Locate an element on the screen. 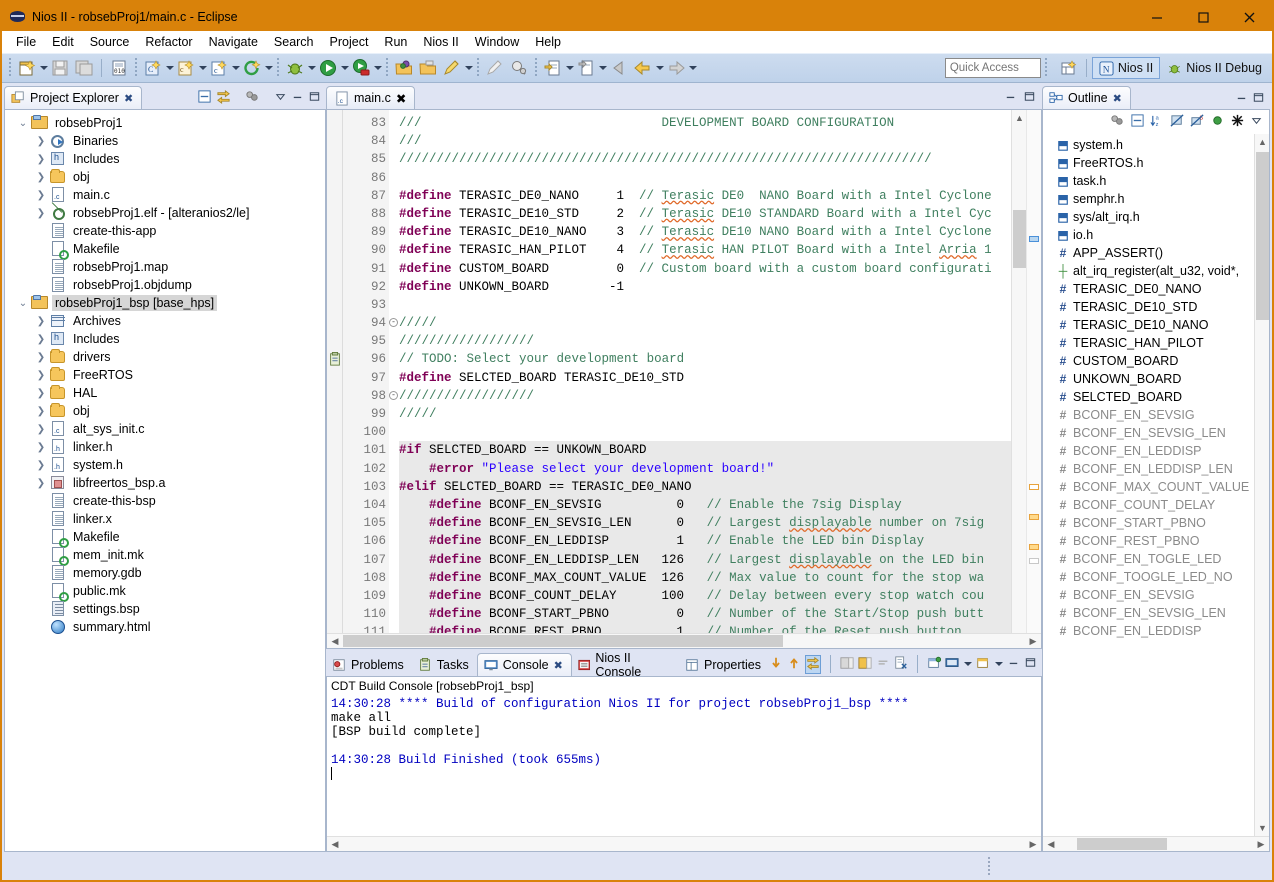  save-icon is located at coordinates (60, 68).